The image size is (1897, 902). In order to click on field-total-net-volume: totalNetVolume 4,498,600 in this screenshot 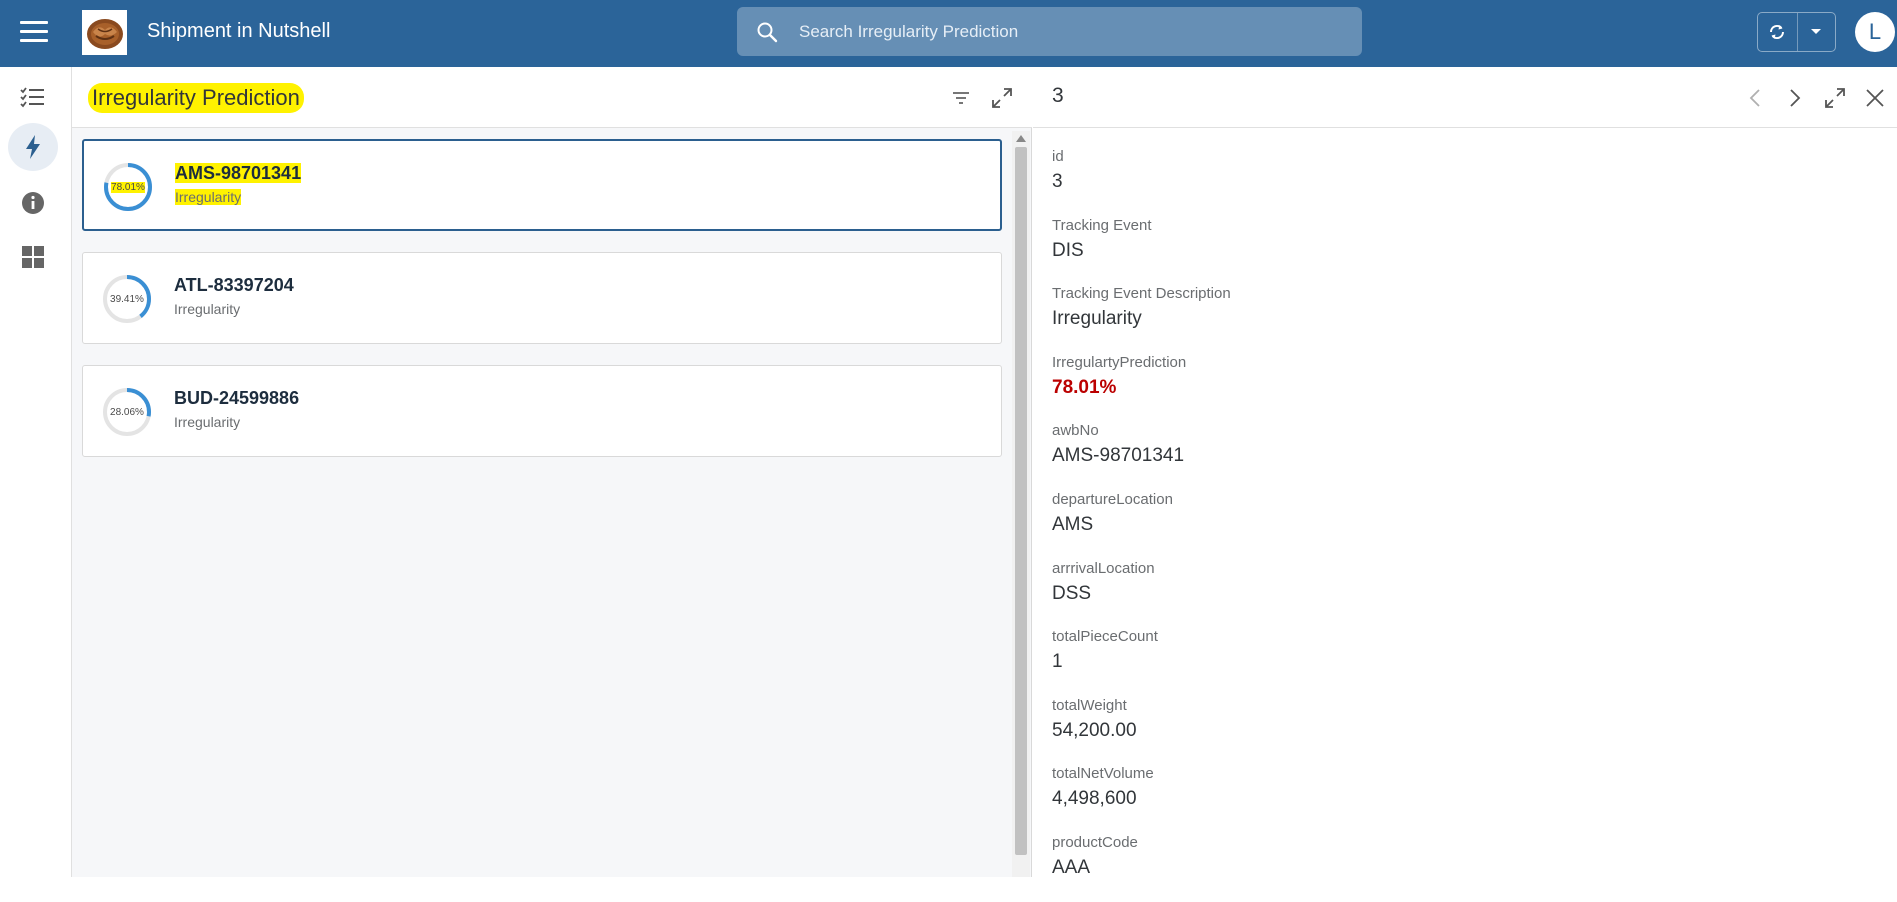, I will do `click(1103, 787)`.